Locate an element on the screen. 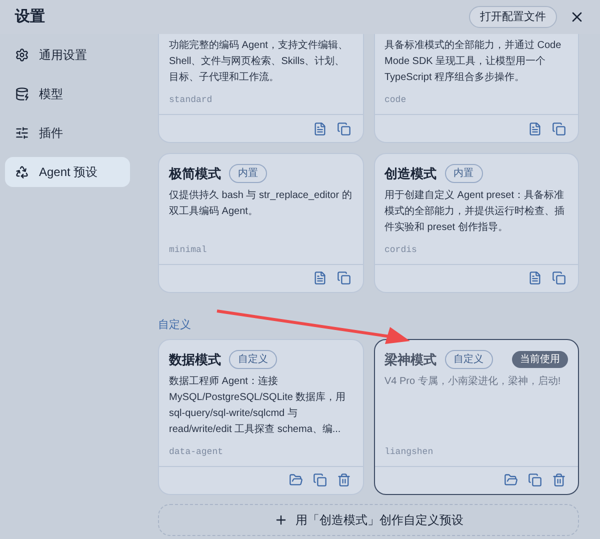 Image resolution: width=600 pixels, height=539 pixels. preset-card: 数据模式 自定义 数据工程师 Agent：连接 MySQL/PostgreSQL/SQLite 数据库，用 sql-query/sql-write/sqlcmd 与 read/write/edit 工具探查 schema、编... data-agent is located at coordinates (261, 416).